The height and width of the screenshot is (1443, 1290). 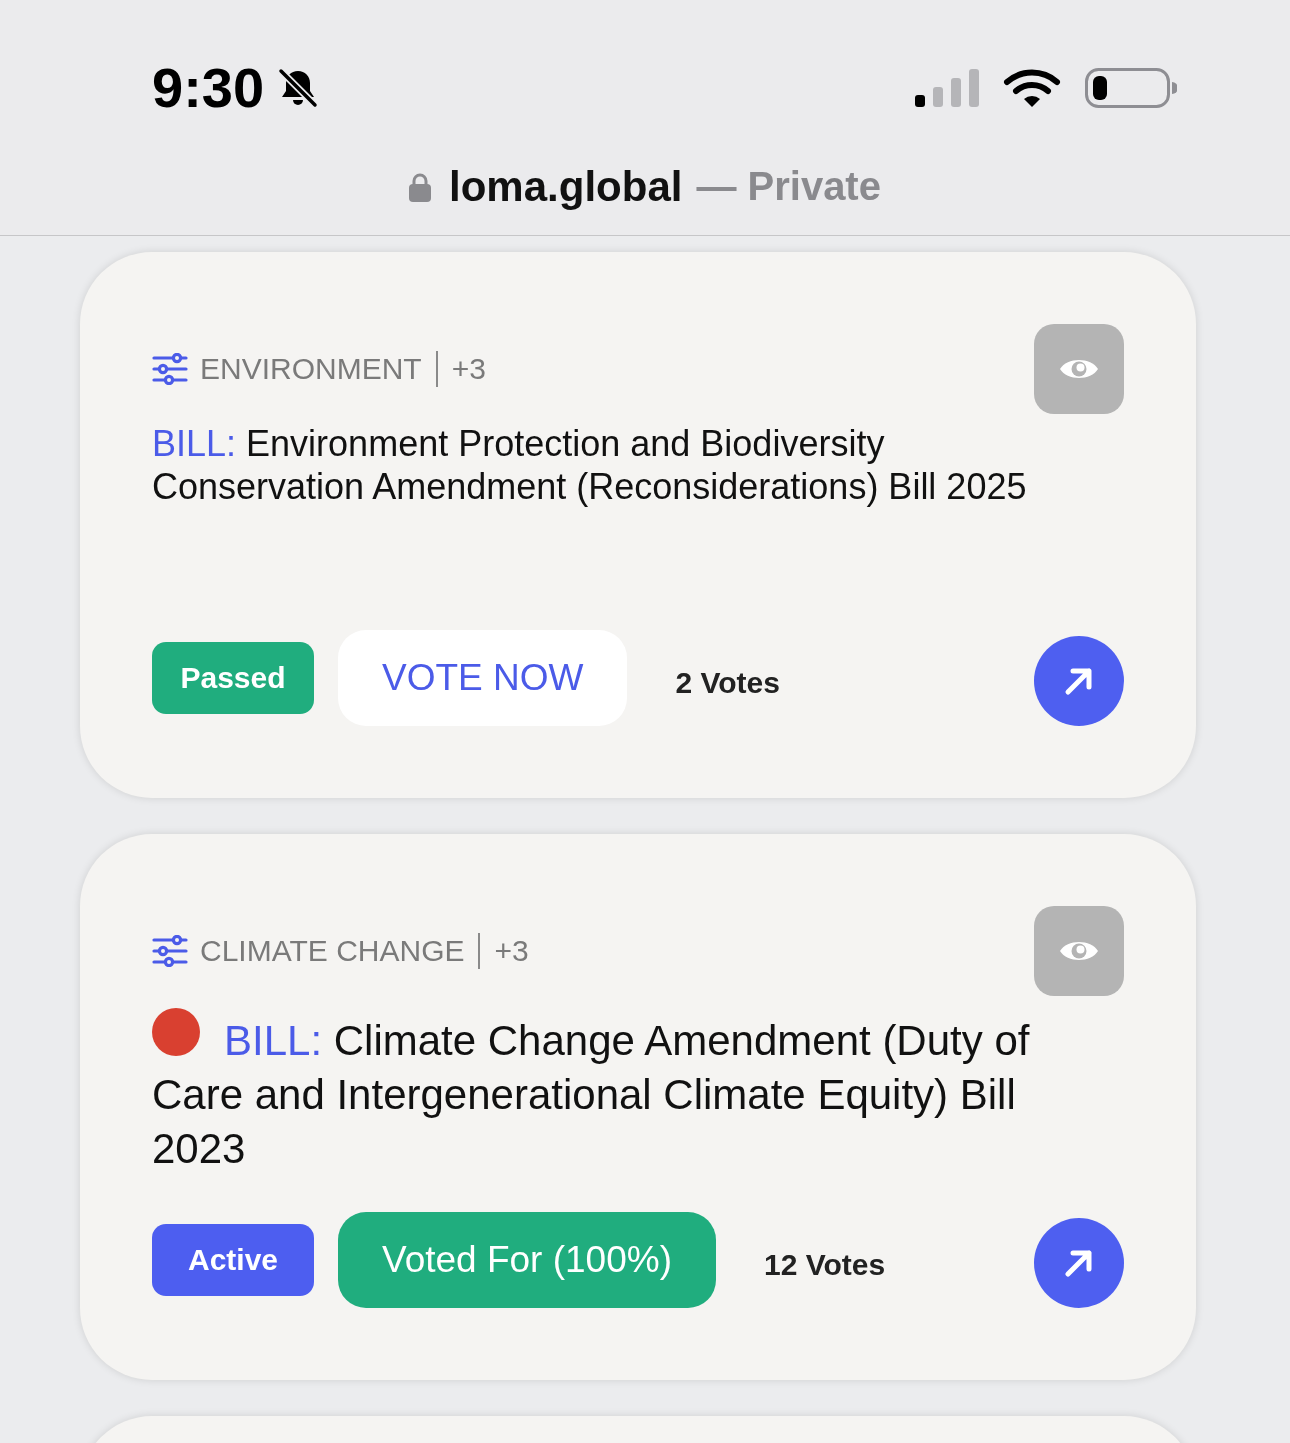 What do you see at coordinates (825, 1265) in the screenshot?
I see `vote-count: 12 Votes` at bounding box center [825, 1265].